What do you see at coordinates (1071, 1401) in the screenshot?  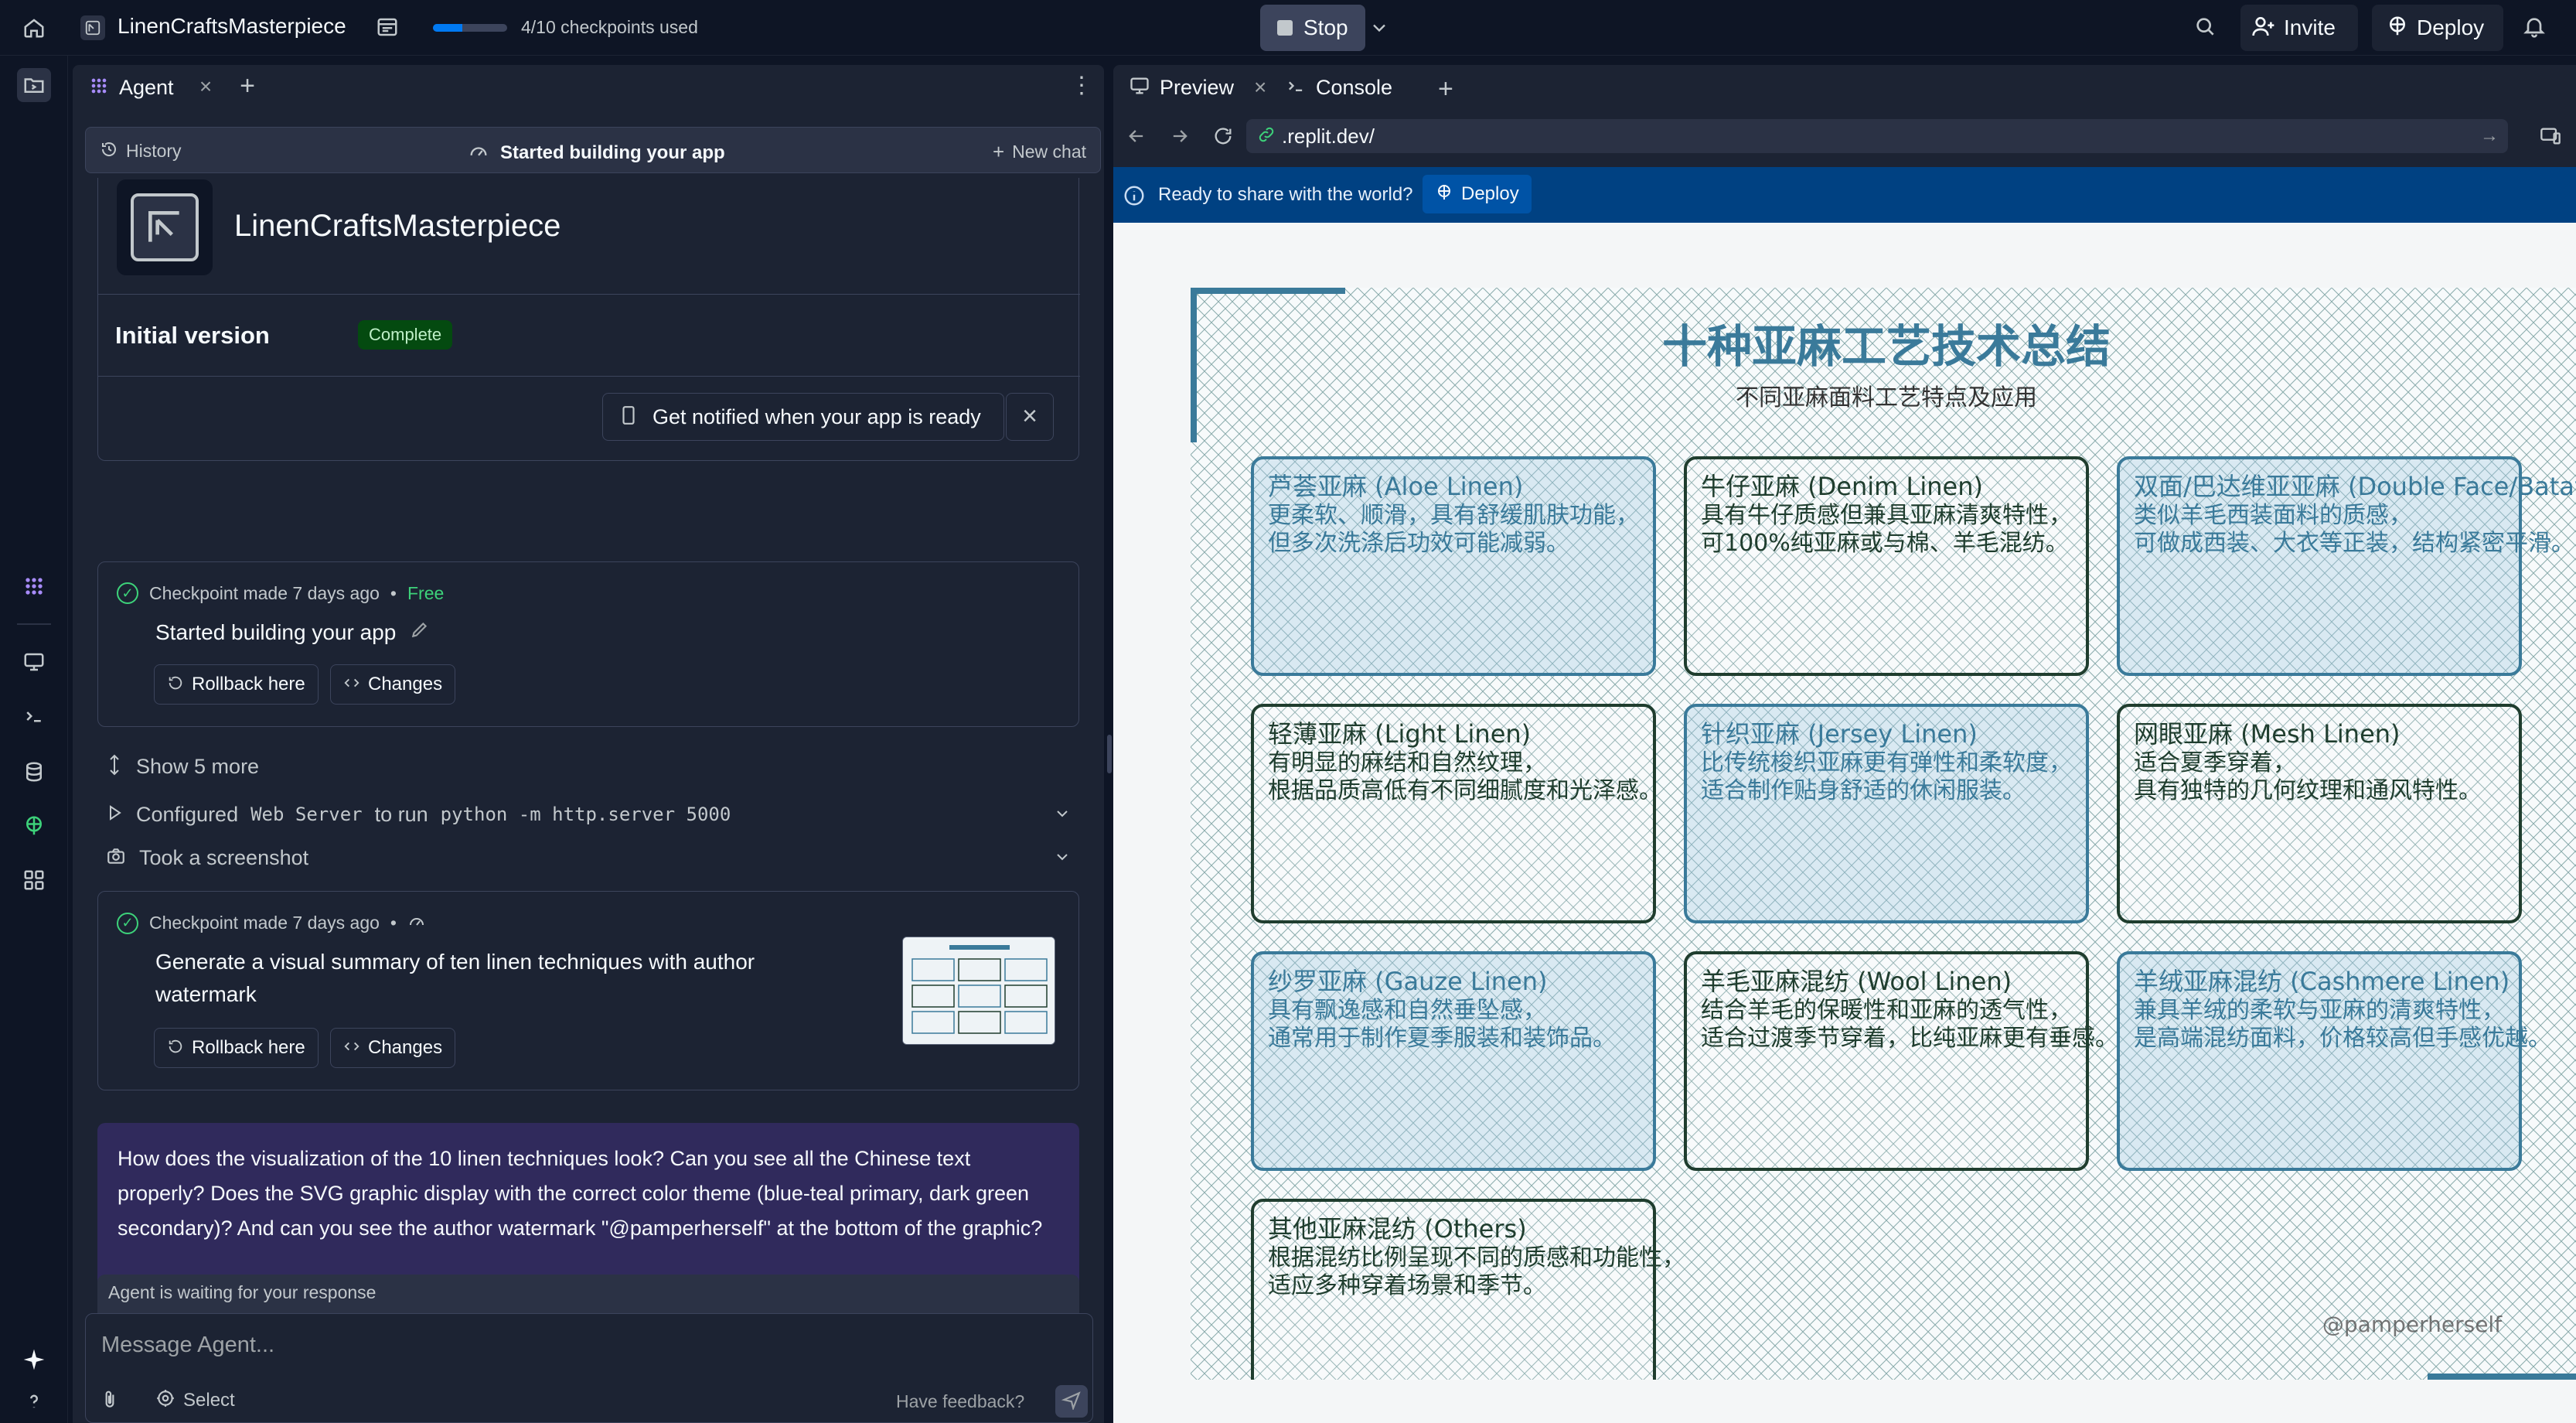 I see `send-button` at bounding box center [1071, 1401].